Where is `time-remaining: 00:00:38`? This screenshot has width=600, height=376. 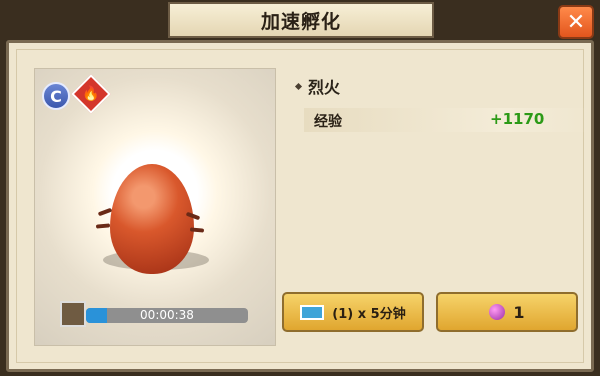 time-remaining: 00:00:38 is located at coordinates (167, 315).